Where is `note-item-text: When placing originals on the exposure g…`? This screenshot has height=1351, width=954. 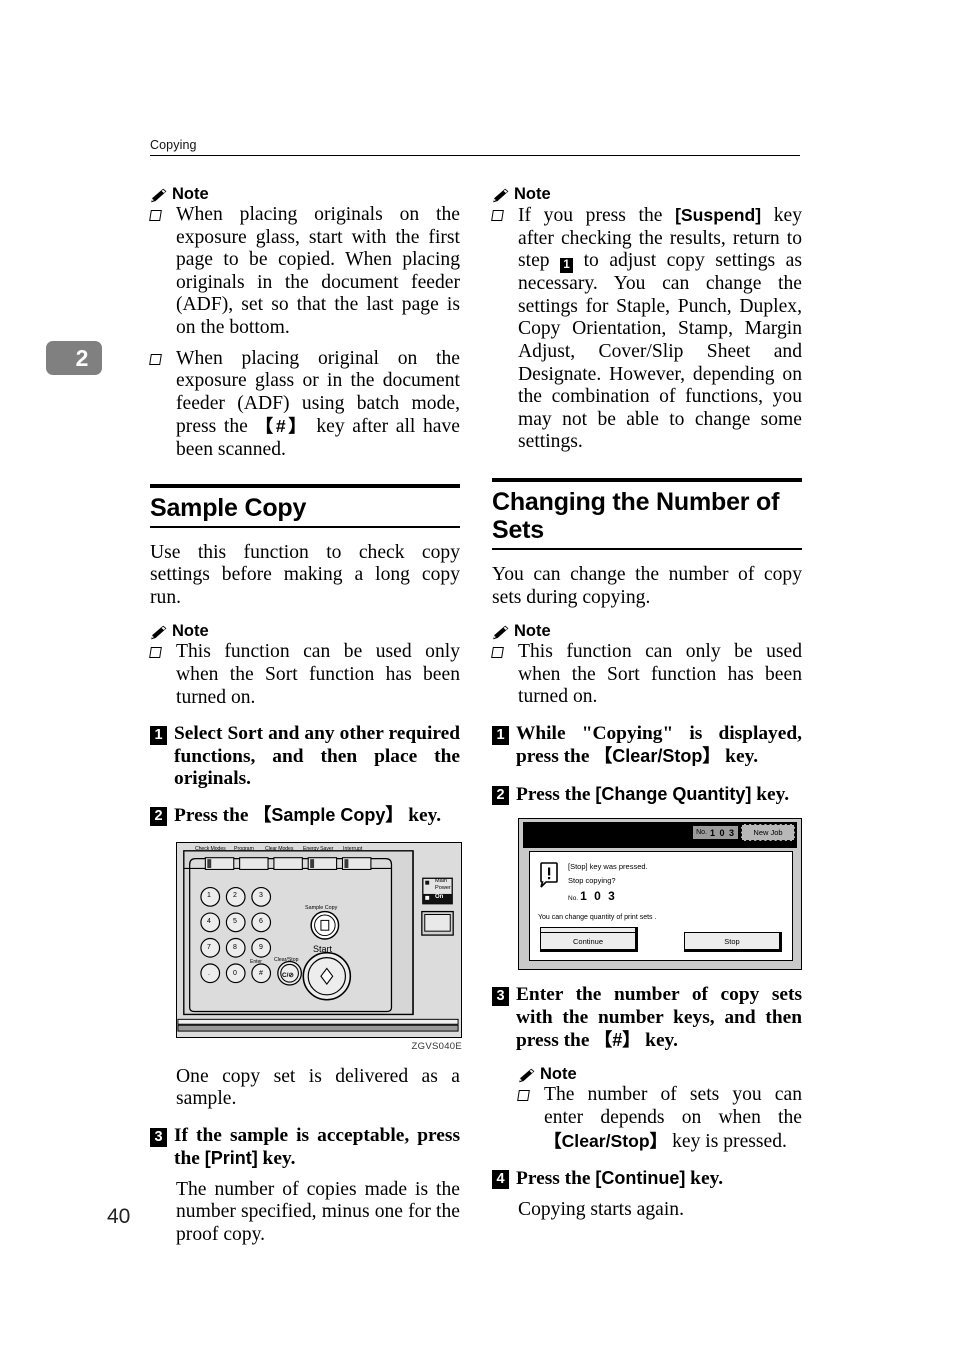
note-item-text: When placing originals on the exposure g… is located at coordinates (318, 271).